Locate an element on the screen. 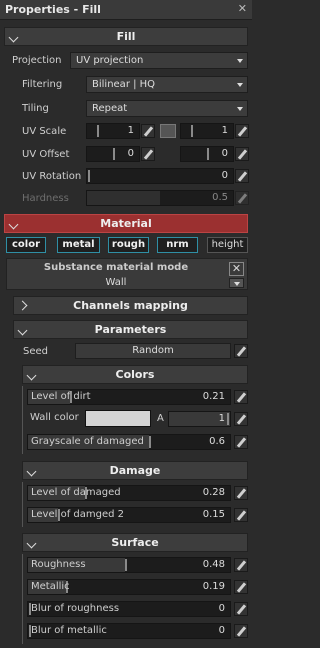  material-section-header: Material is located at coordinates (126, 223).